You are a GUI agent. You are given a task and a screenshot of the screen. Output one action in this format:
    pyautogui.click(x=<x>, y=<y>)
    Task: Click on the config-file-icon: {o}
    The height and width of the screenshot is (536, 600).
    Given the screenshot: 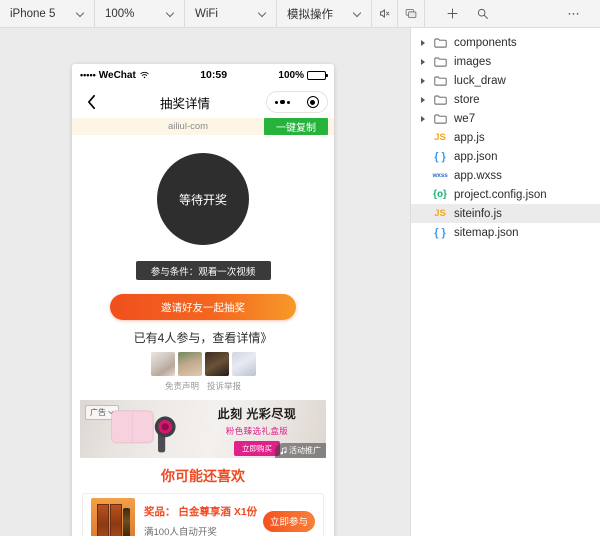 What is the action you would take?
    pyautogui.click(x=440, y=194)
    